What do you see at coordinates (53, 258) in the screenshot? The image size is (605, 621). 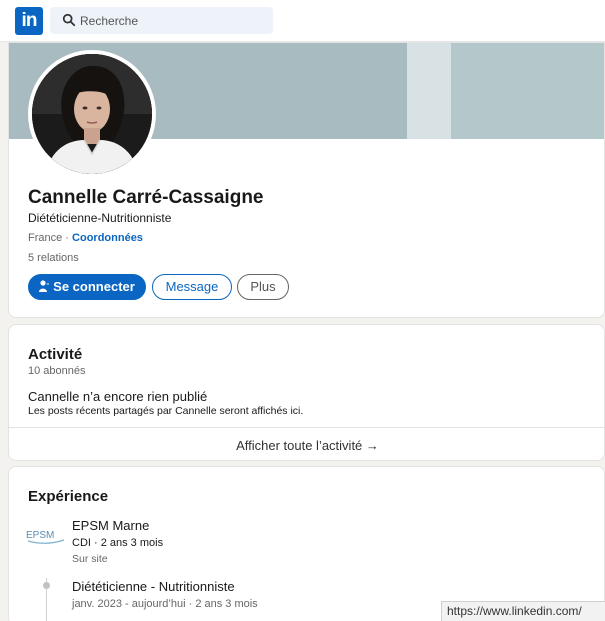 I see `relations-count: 5 relations` at bounding box center [53, 258].